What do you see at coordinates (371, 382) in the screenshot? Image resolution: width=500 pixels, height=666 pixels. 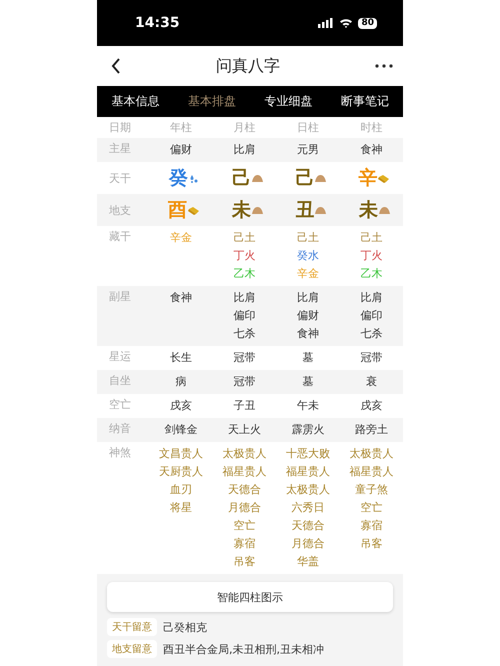 I see `table-cell-text: 衰` at bounding box center [371, 382].